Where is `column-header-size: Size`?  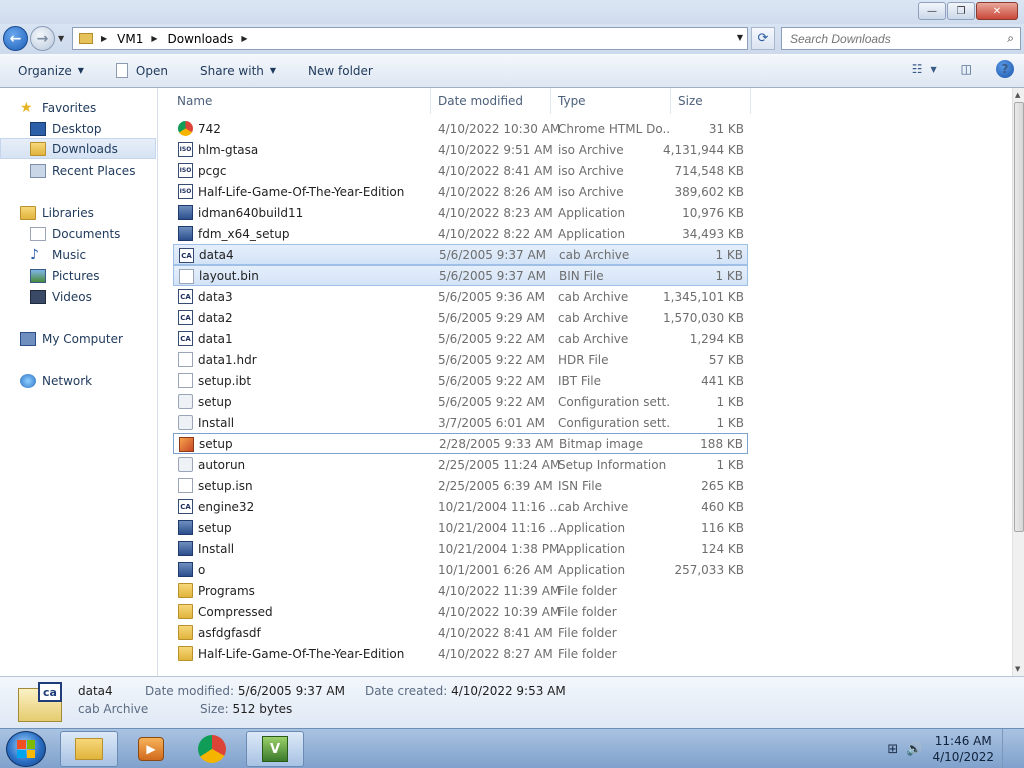
column-header-size: Size is located at coordinates (711, 101).